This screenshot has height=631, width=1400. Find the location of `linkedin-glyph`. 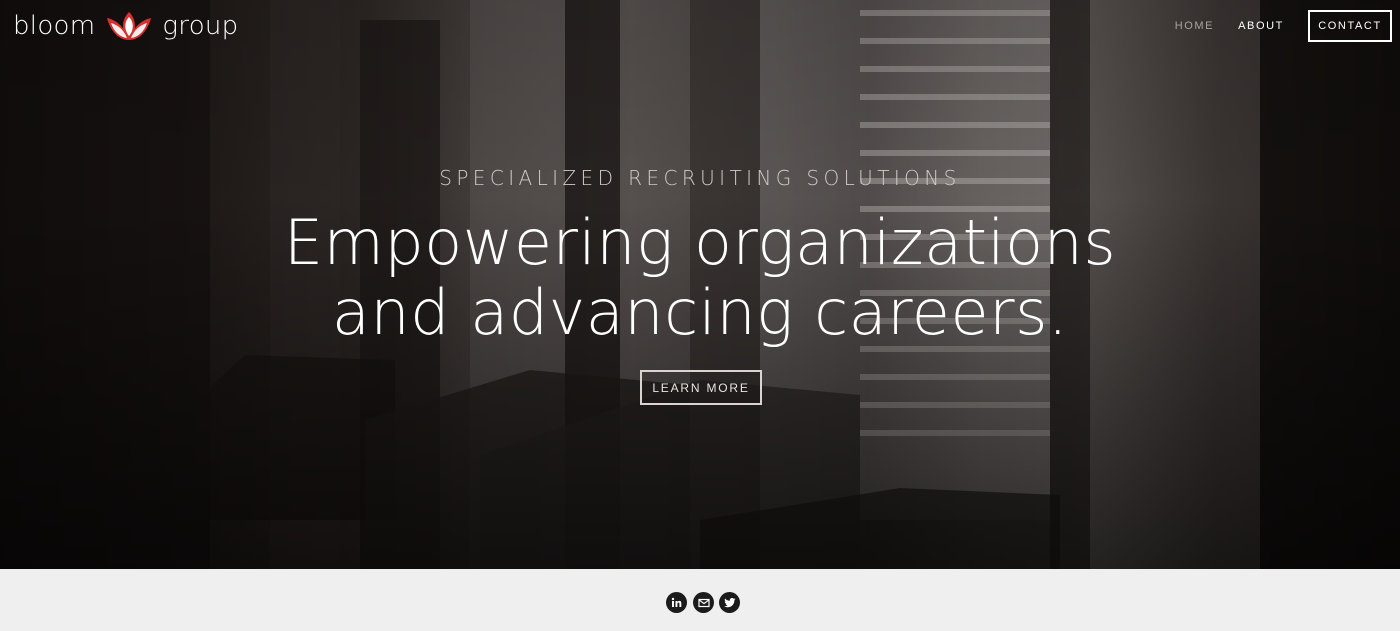

linkedin-glyph is located at coordinates (676, 602).